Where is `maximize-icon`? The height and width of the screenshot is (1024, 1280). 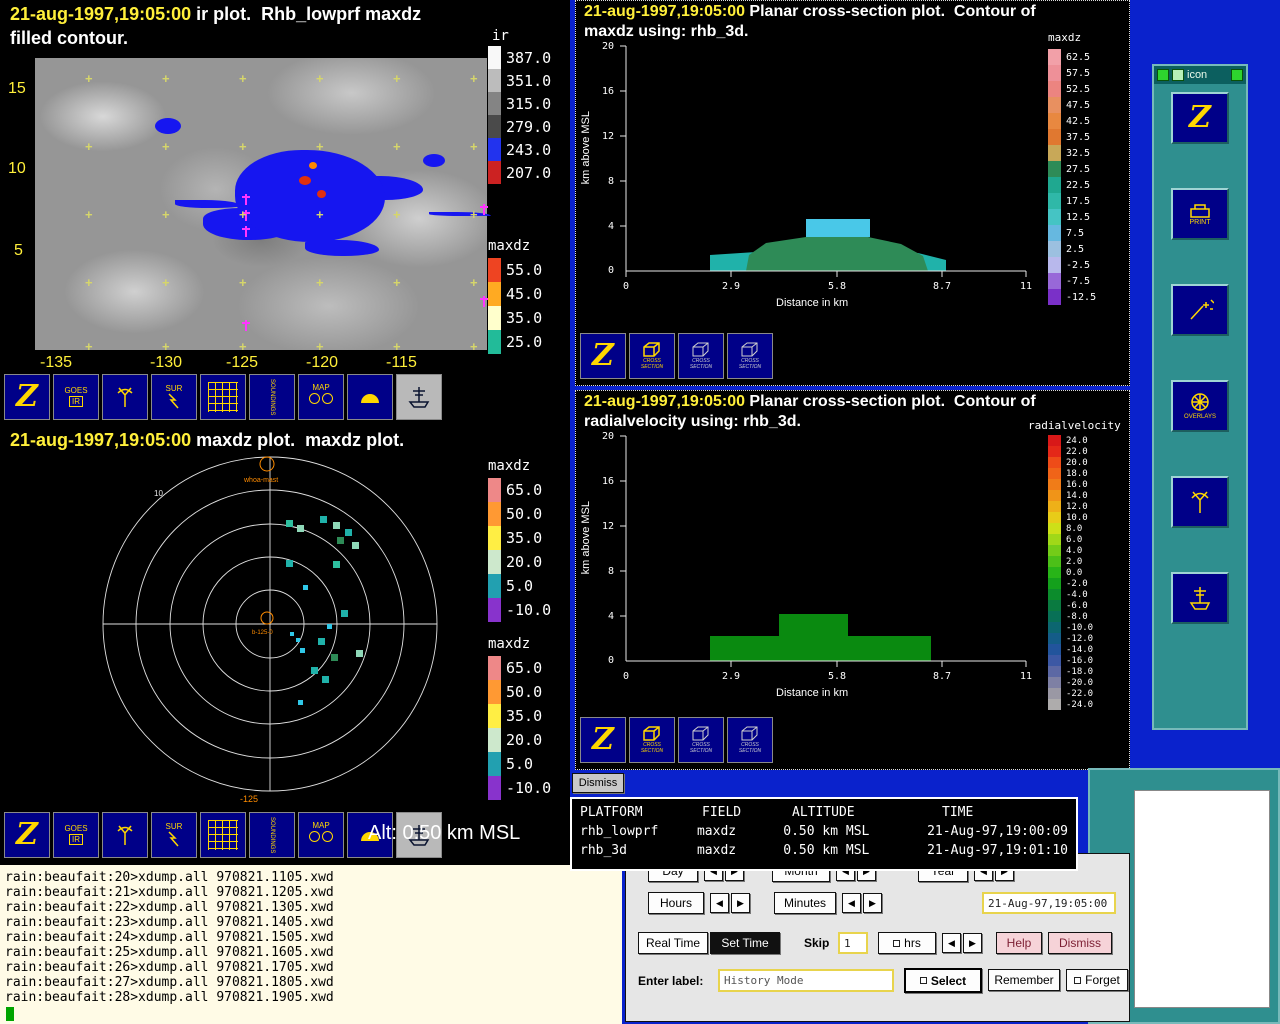 maximize-icon is located at coordinates (1237, 75).